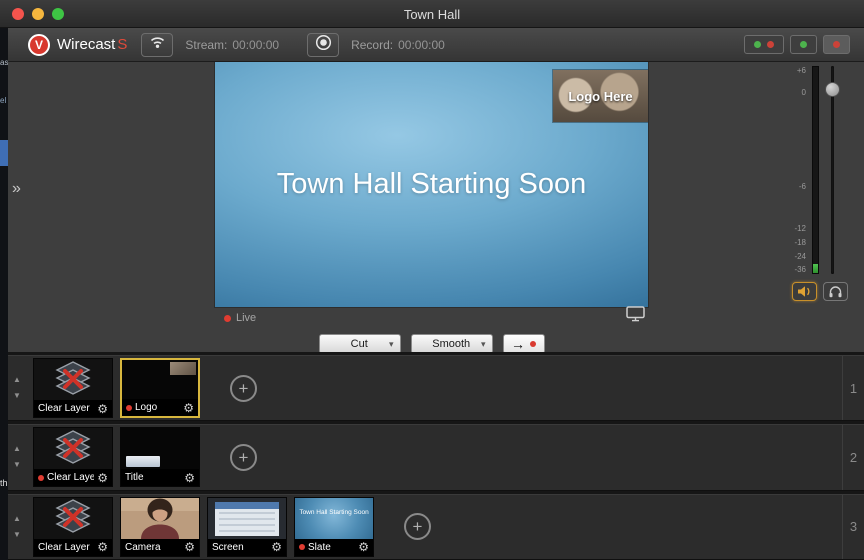 The height and width of the screenshot is (560, 864). I want to click on shot-title: Title ⚙, so click(160, 457).